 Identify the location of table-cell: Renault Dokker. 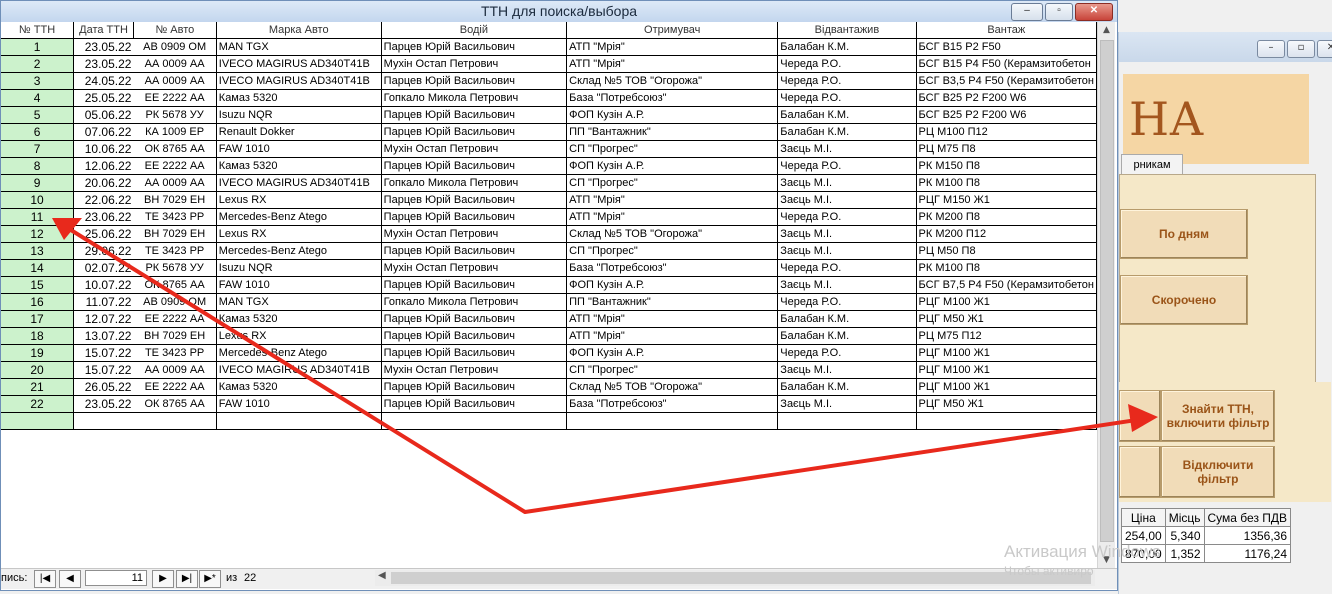
(299, 132).